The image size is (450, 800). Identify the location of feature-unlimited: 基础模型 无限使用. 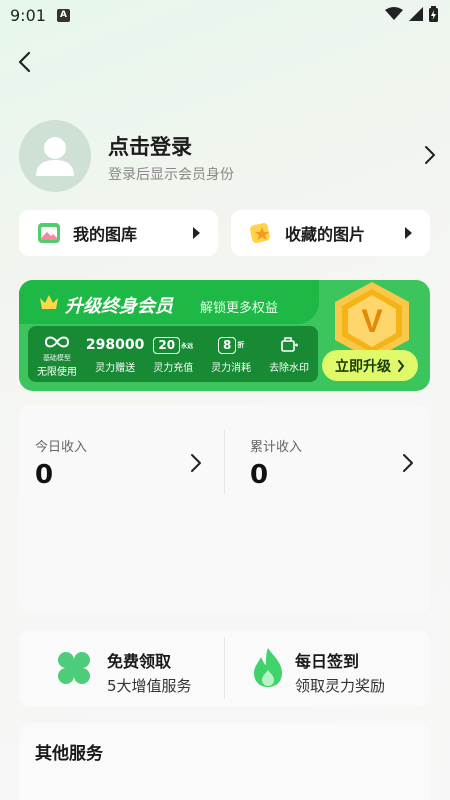
(57, 354).